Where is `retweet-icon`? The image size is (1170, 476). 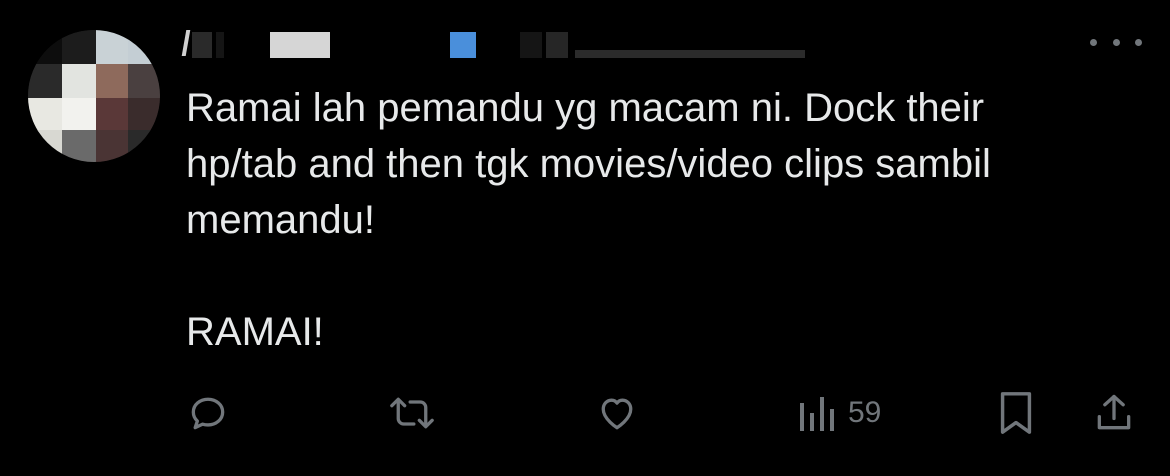
retweet-icon is located at coordinates (412, 413).